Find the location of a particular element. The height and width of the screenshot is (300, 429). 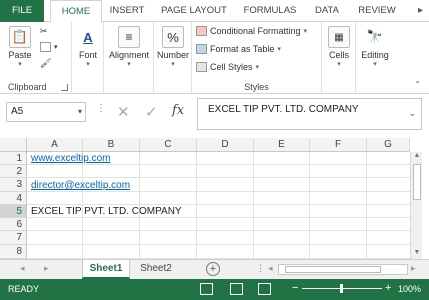

zoom-slider-knob is located at coordinates (341, 288).